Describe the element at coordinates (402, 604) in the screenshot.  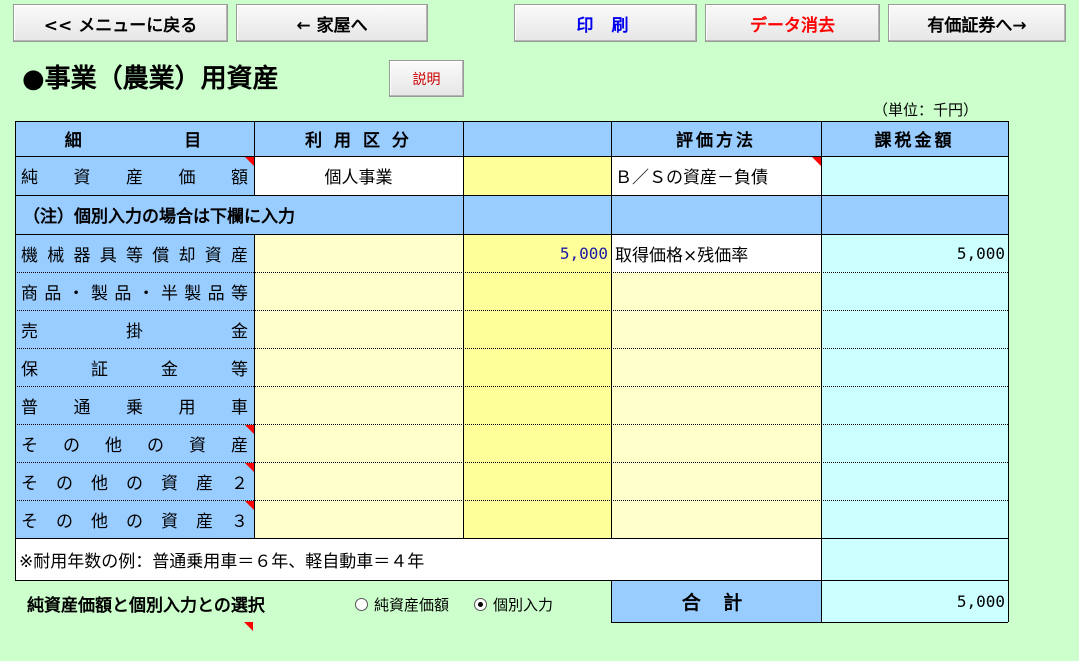
I see `radio-net-asset: 純資産価額` at that location.